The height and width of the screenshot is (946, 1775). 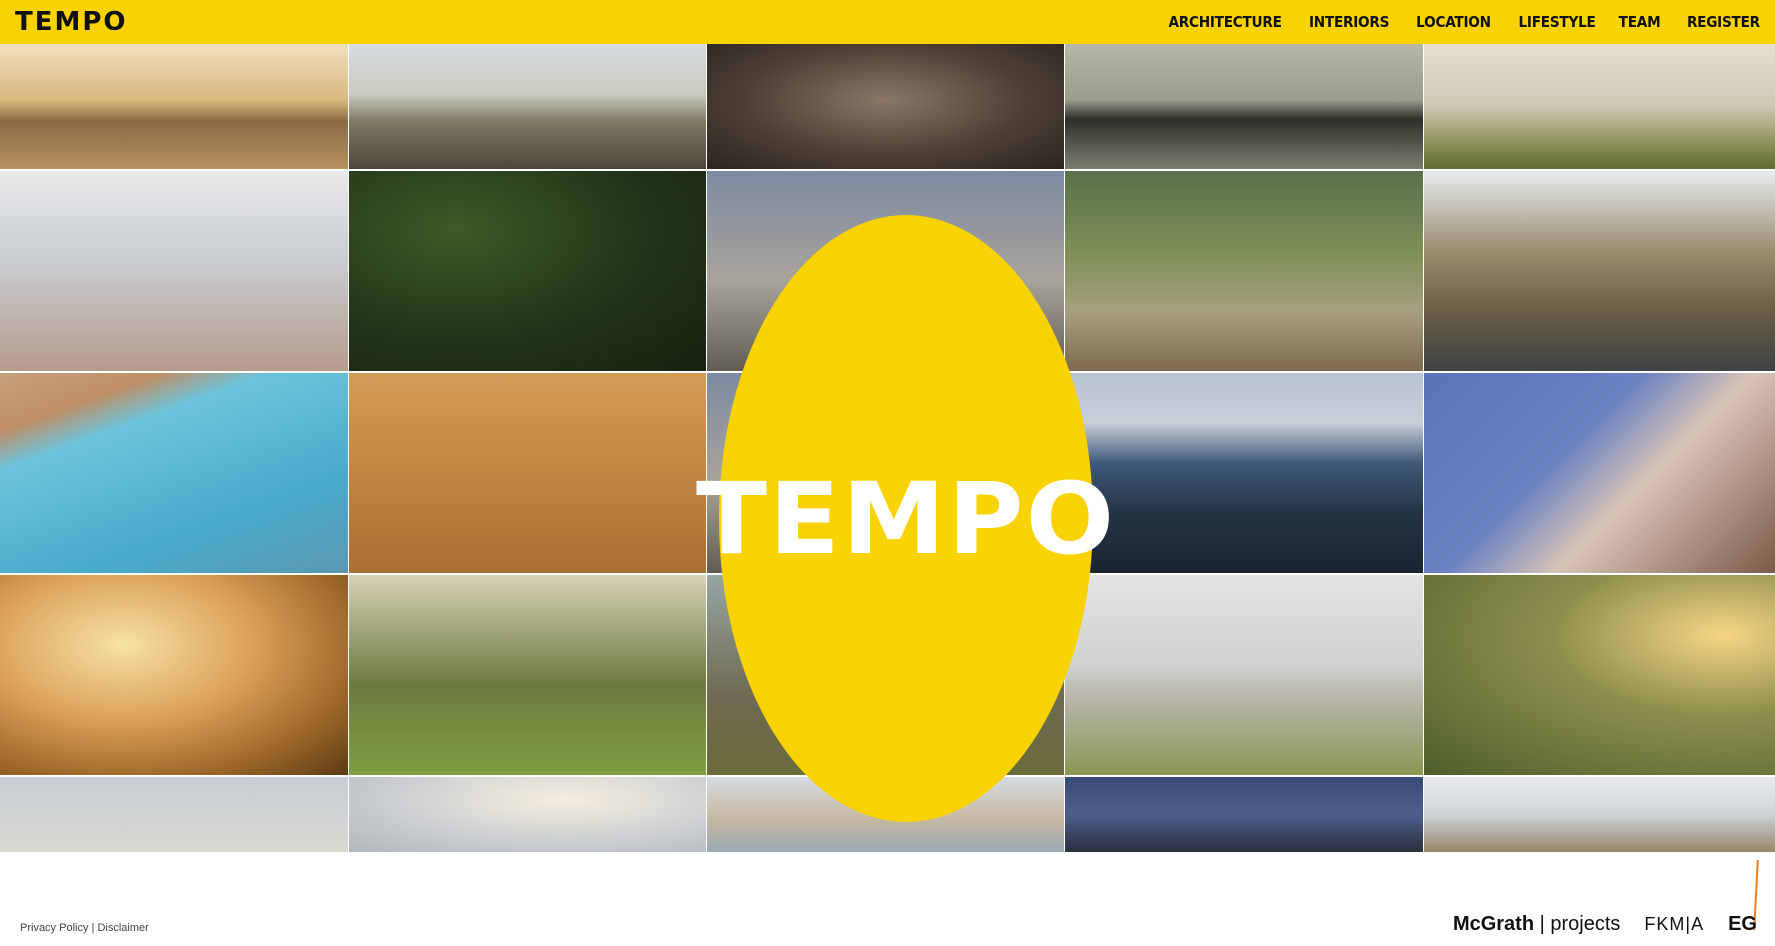 I want to click on photo-sunset-foliage, so click(x=174, y=675).